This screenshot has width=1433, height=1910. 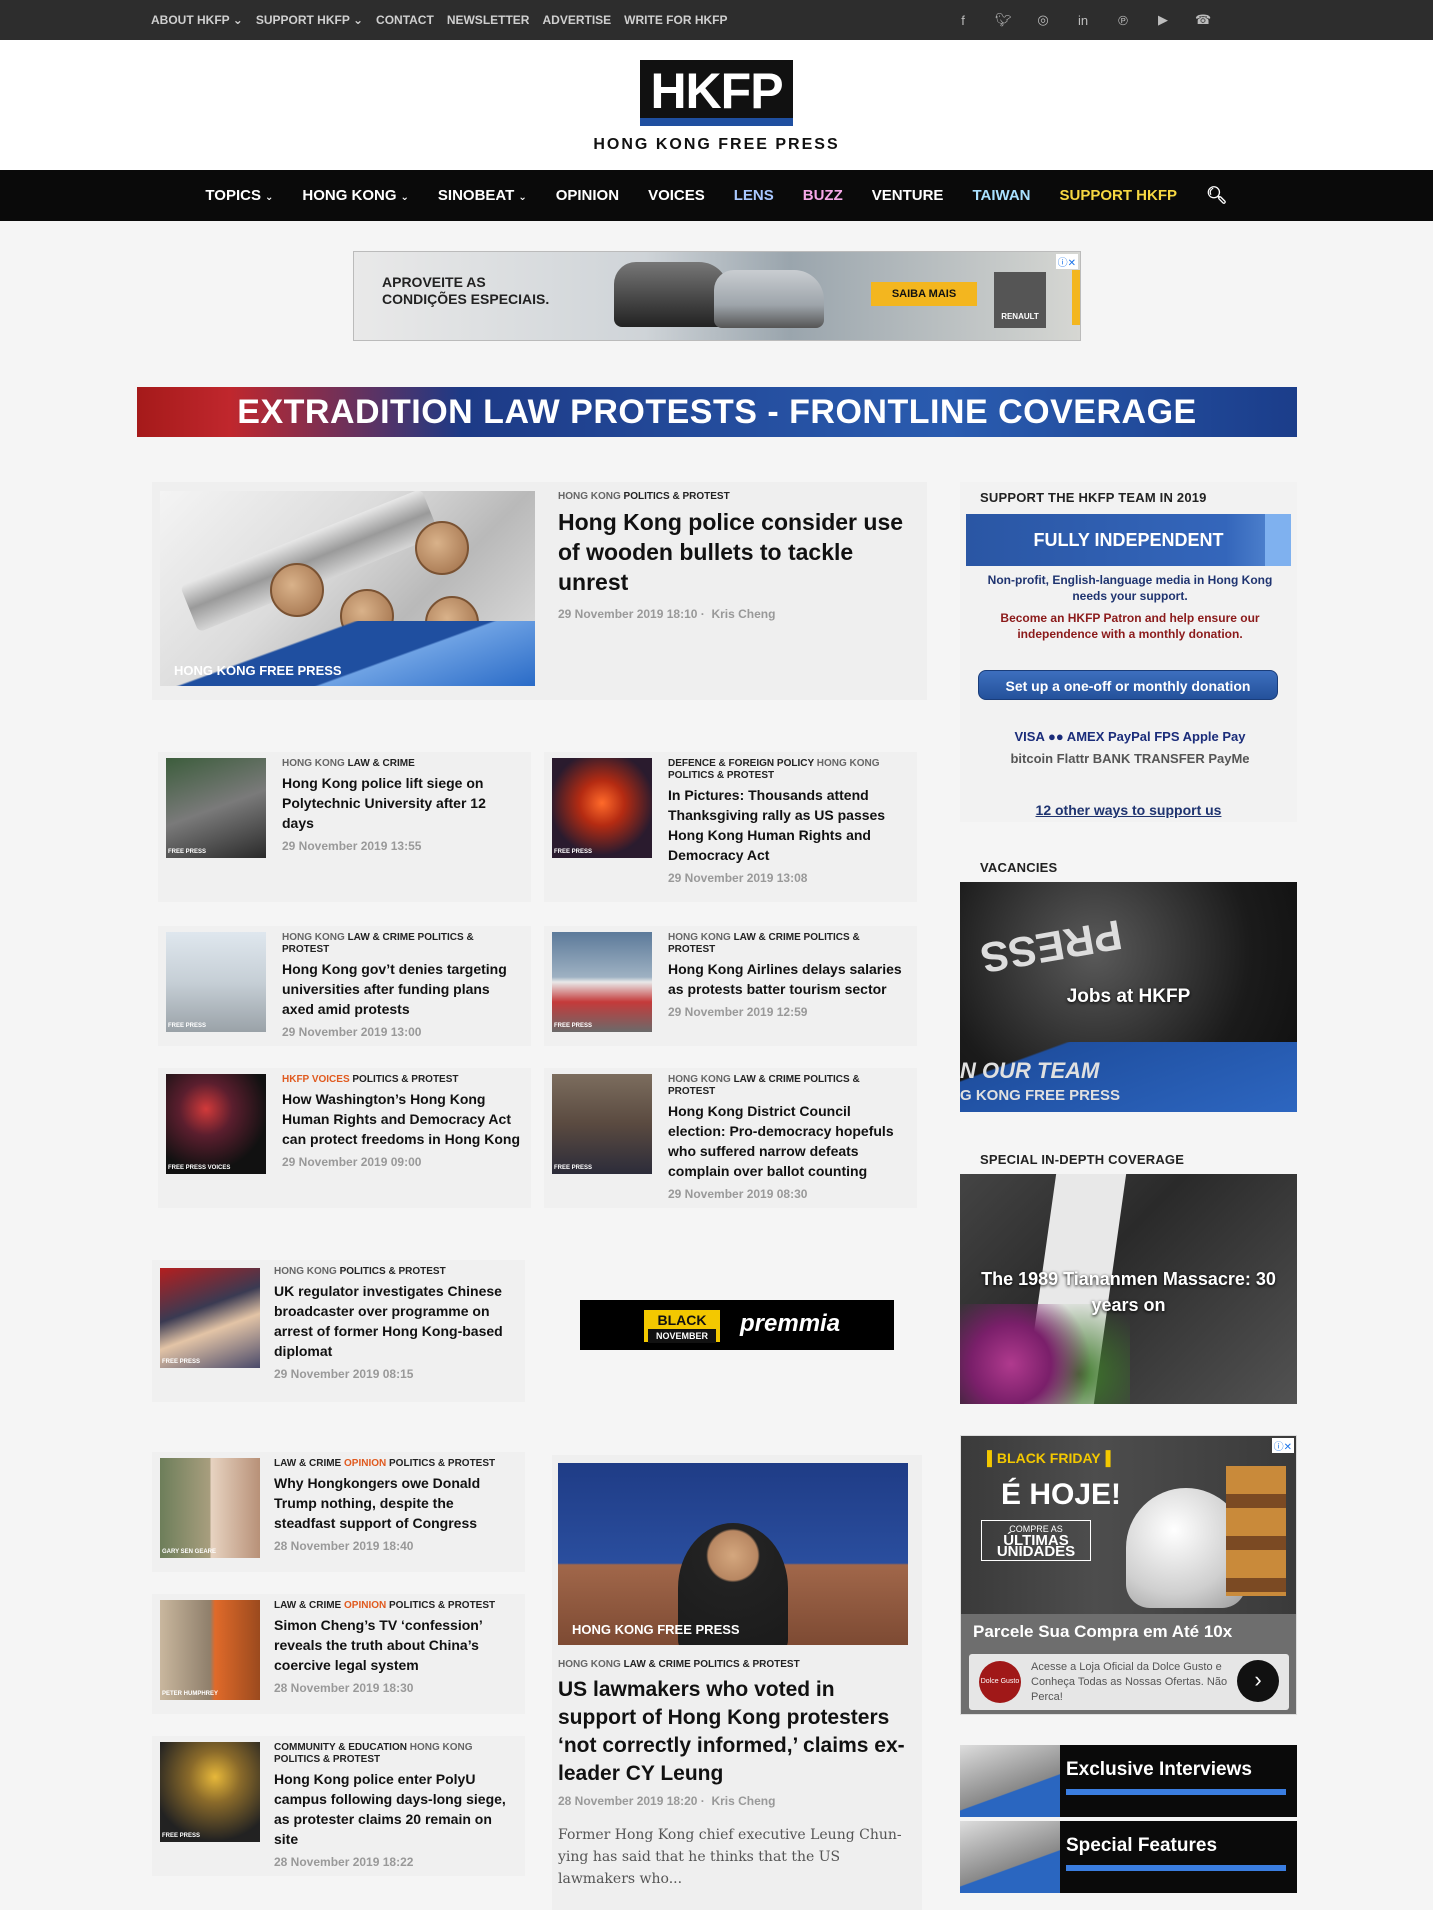 What do you see at coordinates (733, 1554) in the screenshot?
I see `secondary-feature-image: HONG KONG FREE PRESS` at bounding box center [733, 1554].